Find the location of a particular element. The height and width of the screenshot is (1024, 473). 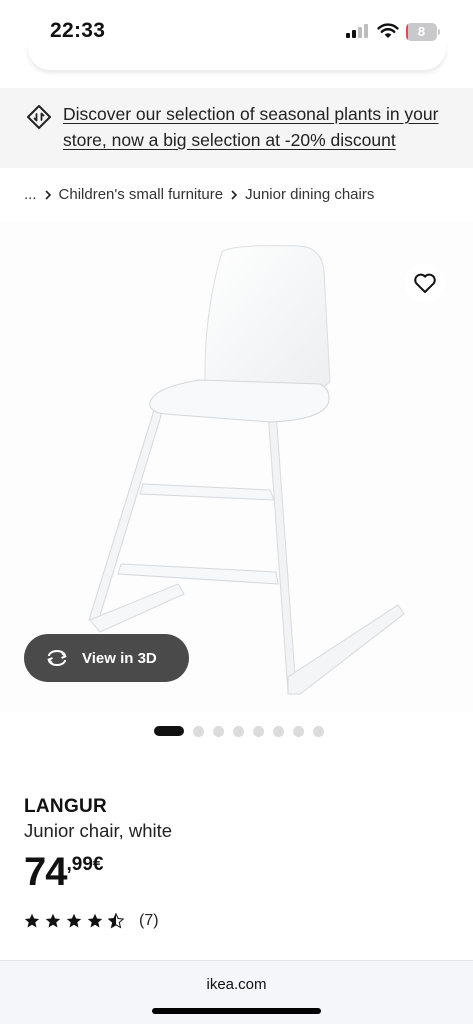

view-in-3d-button: View in 3D is located at coordinates (106, 658).